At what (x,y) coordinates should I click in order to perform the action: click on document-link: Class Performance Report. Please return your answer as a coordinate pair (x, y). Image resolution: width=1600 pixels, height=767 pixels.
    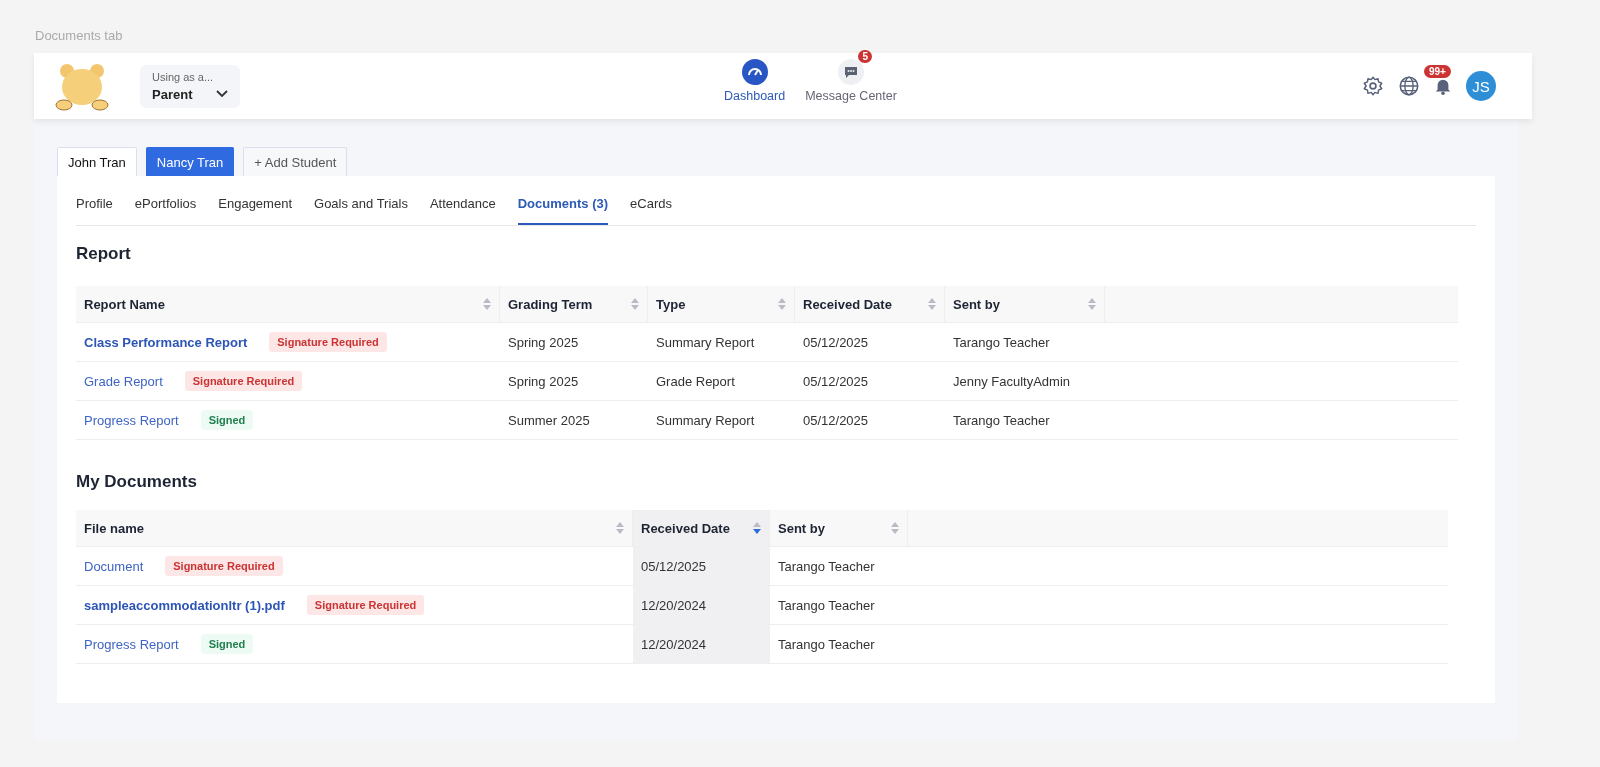
    Looking at the image, I should click on (166, 342).